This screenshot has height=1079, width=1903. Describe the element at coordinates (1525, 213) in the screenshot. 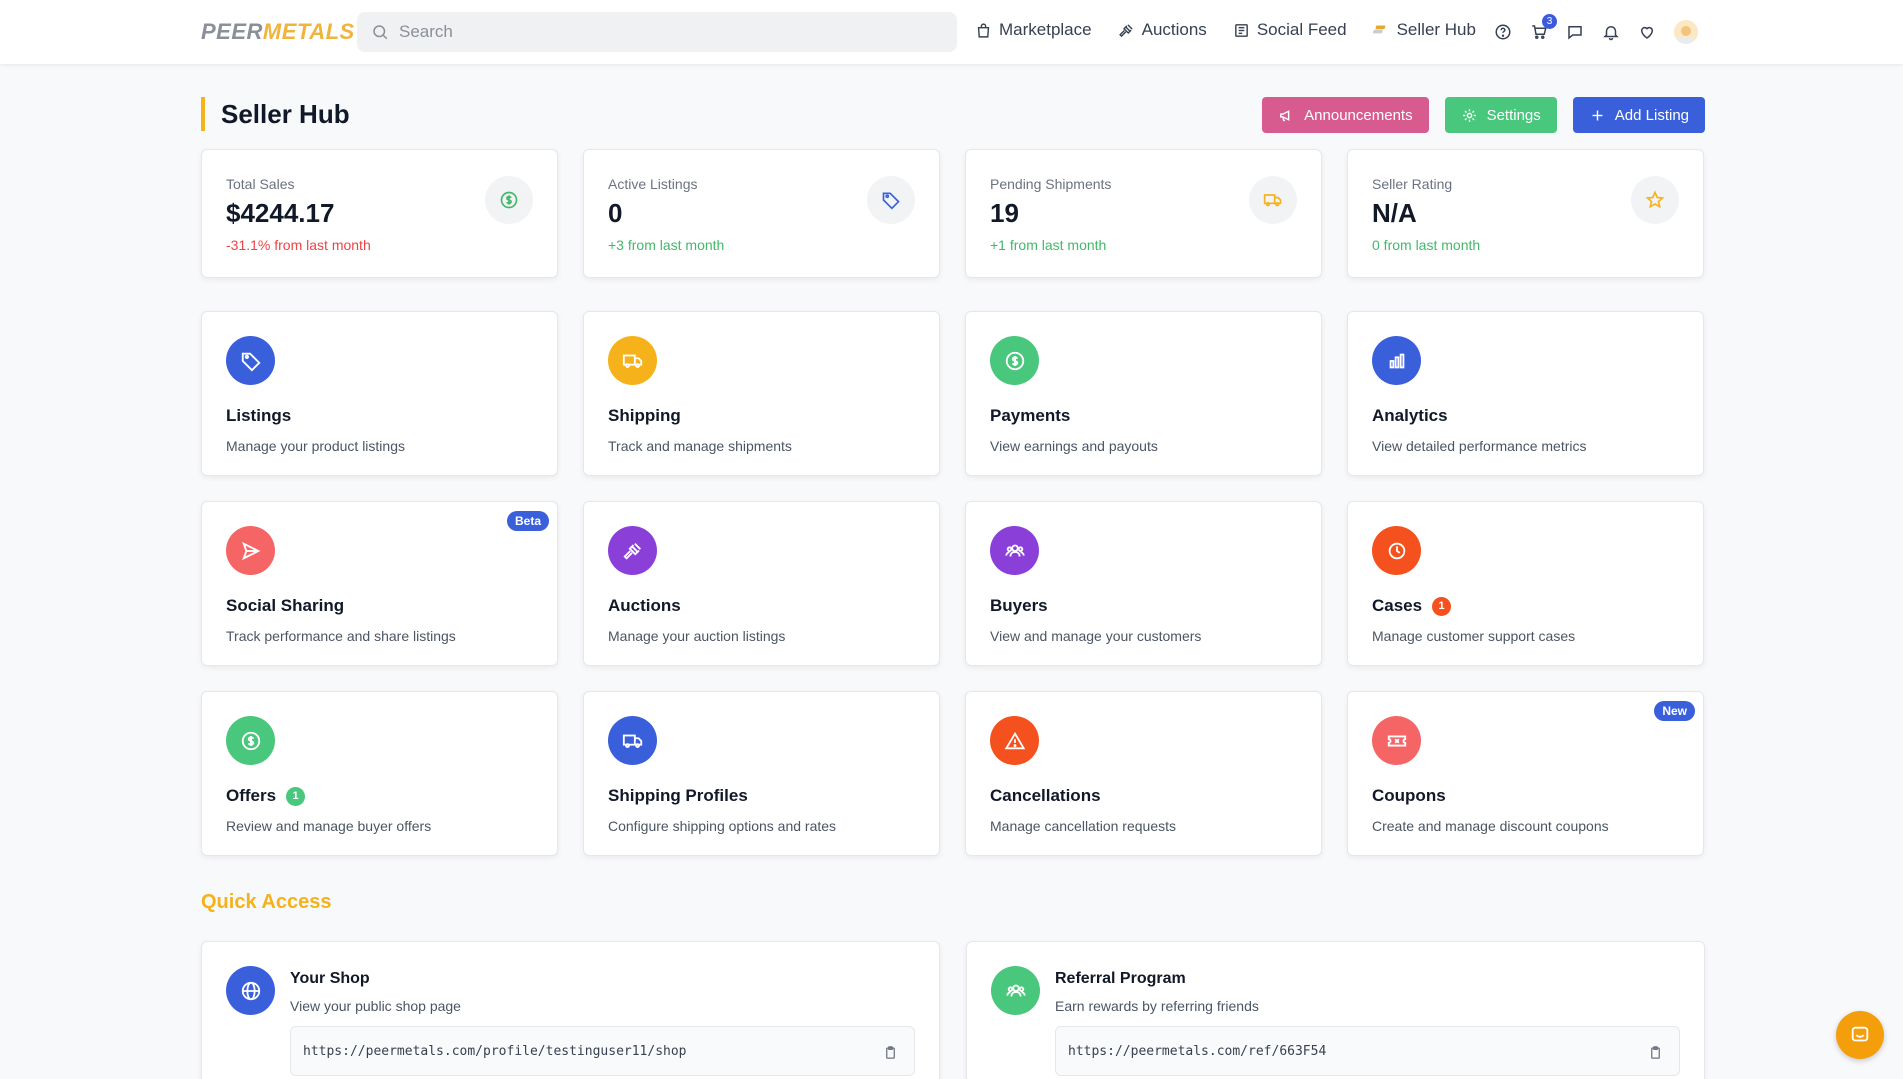

I see `stat-card-seller-rating: Seller Rating N/A 0 from last month` at that location.